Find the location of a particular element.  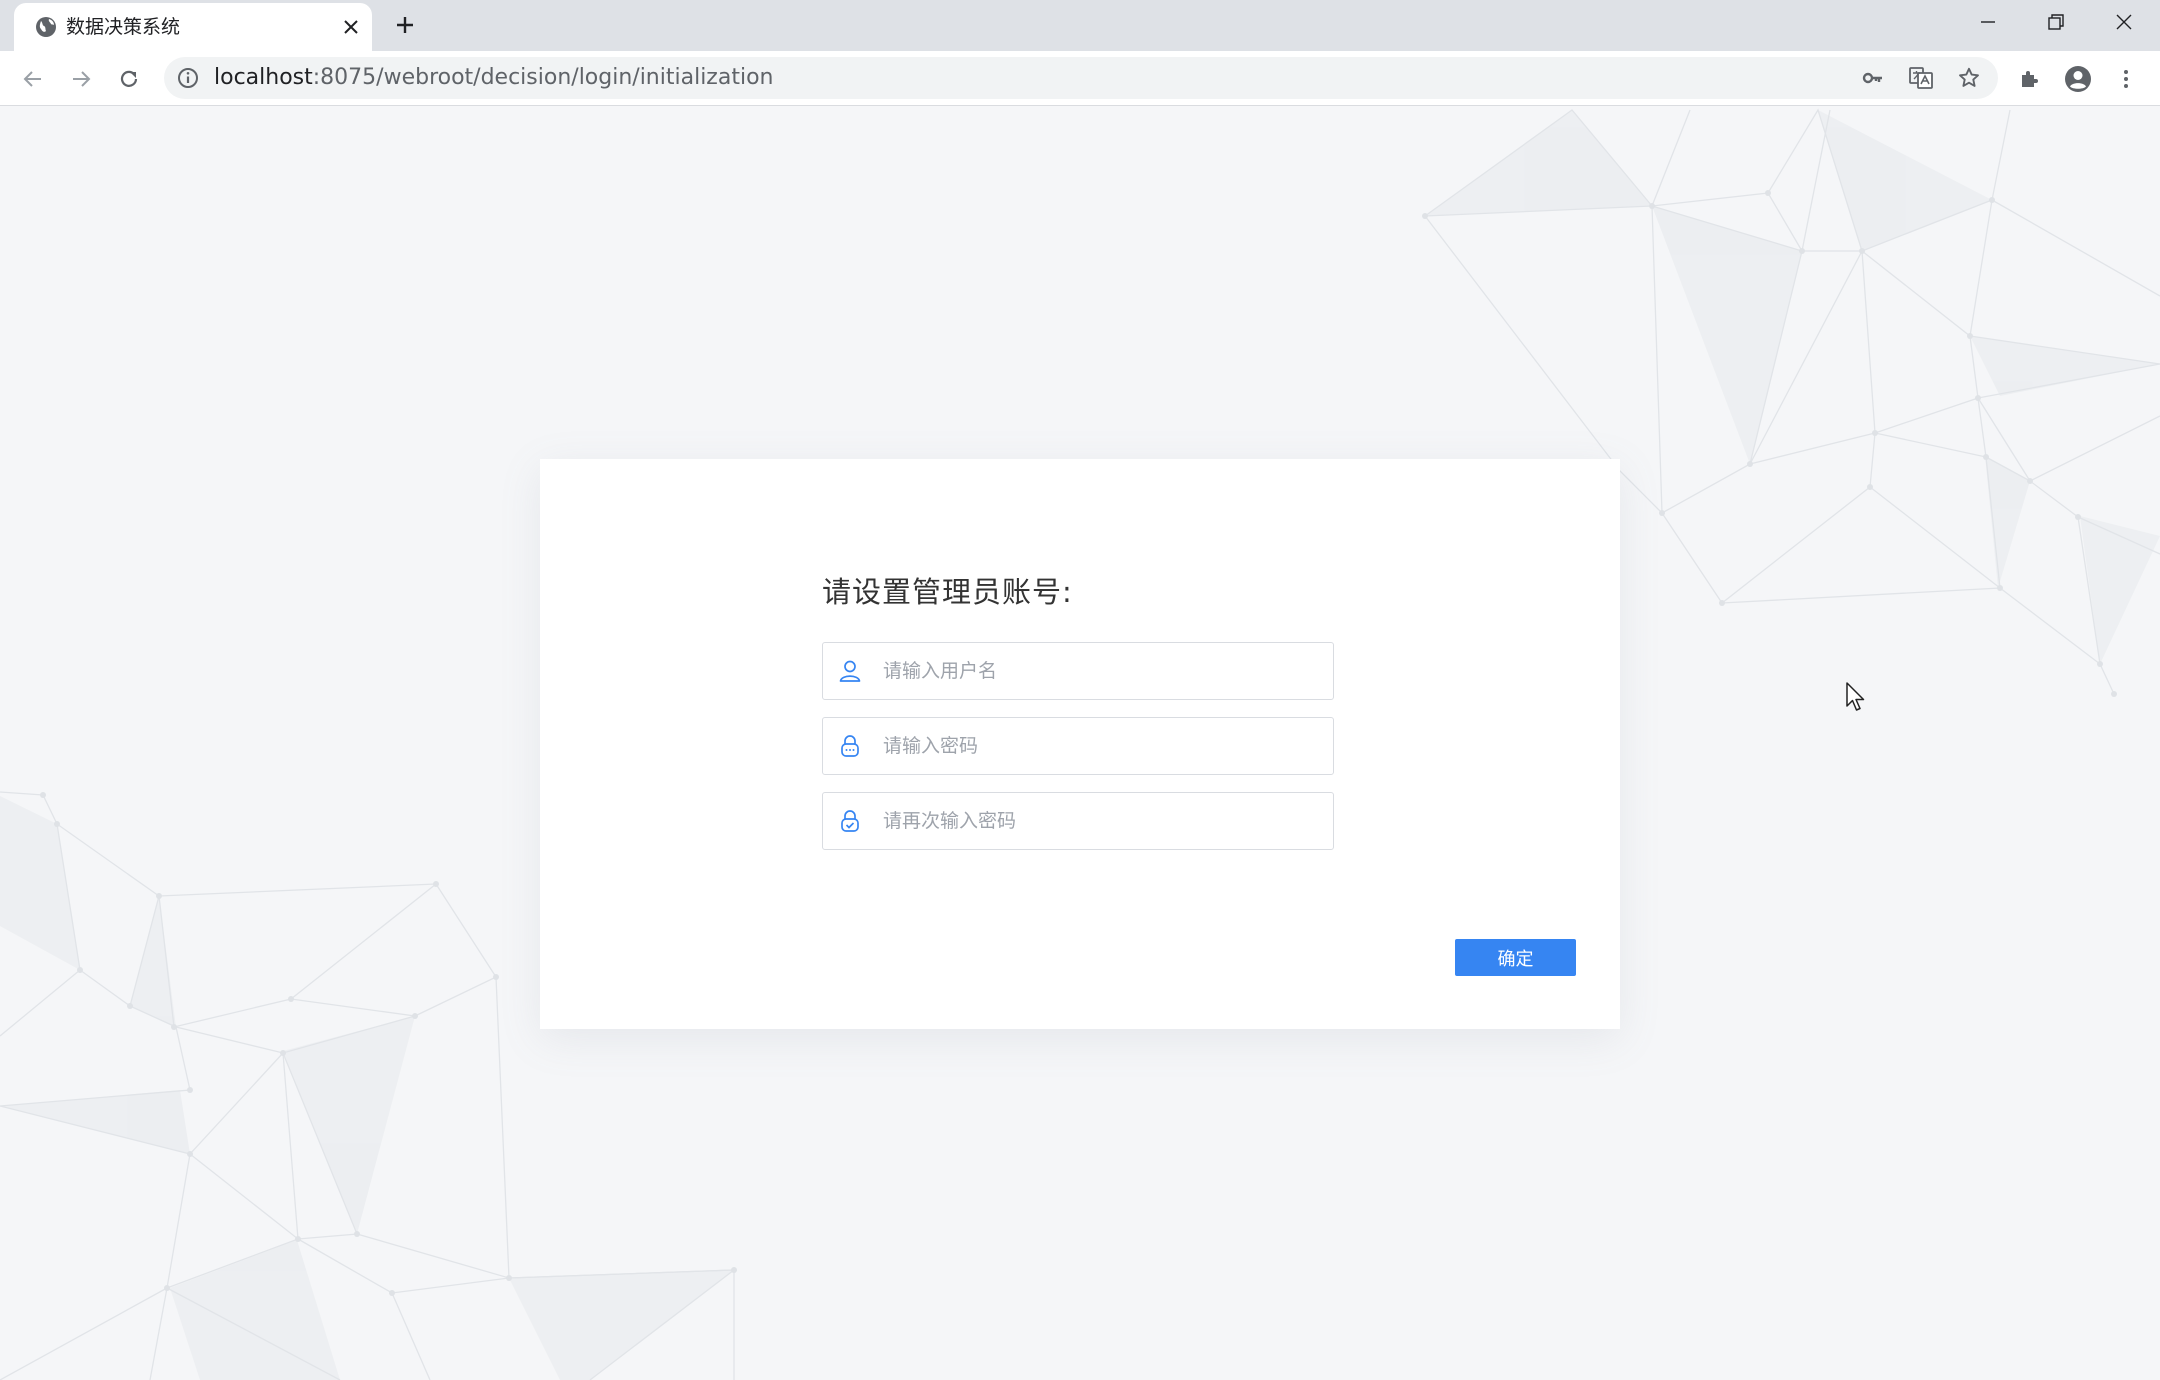

minimize-button is located at coordinates (1988, 22).